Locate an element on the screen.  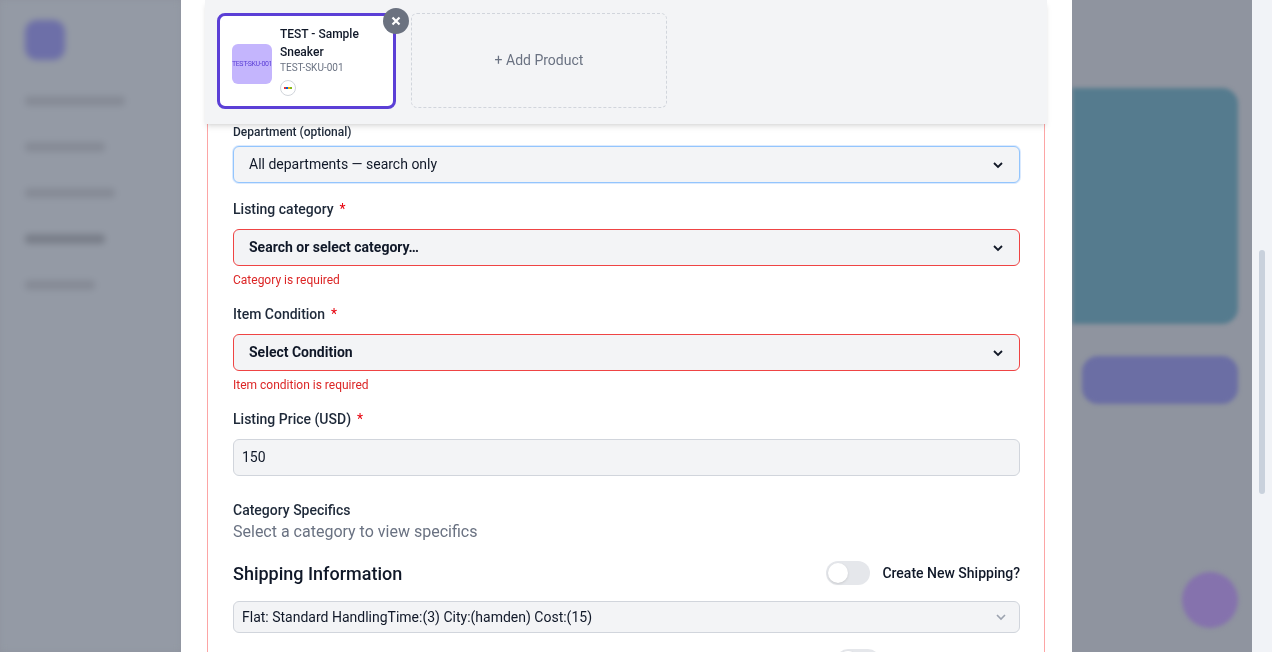
select-field: Select Condition is located at coordinates (626, 352).